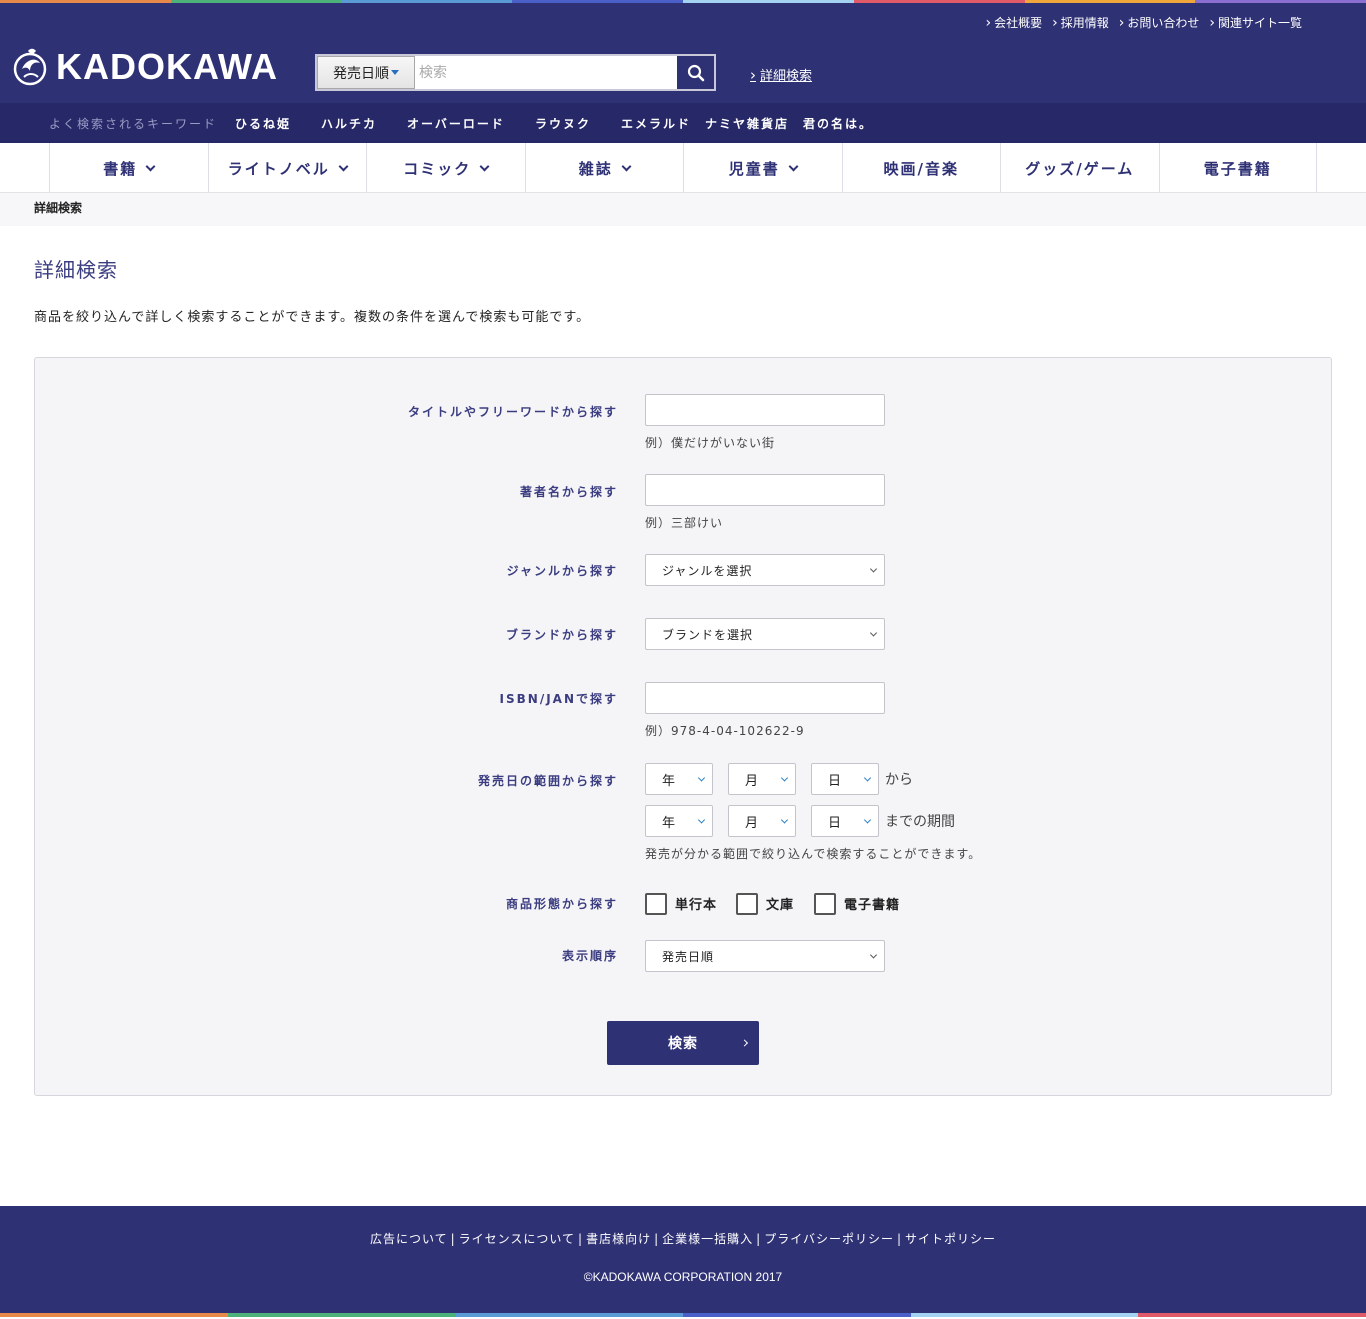 The image size is (1366, 1319). I want to click on search-sort-label: 発売日順, so click(361, 73).